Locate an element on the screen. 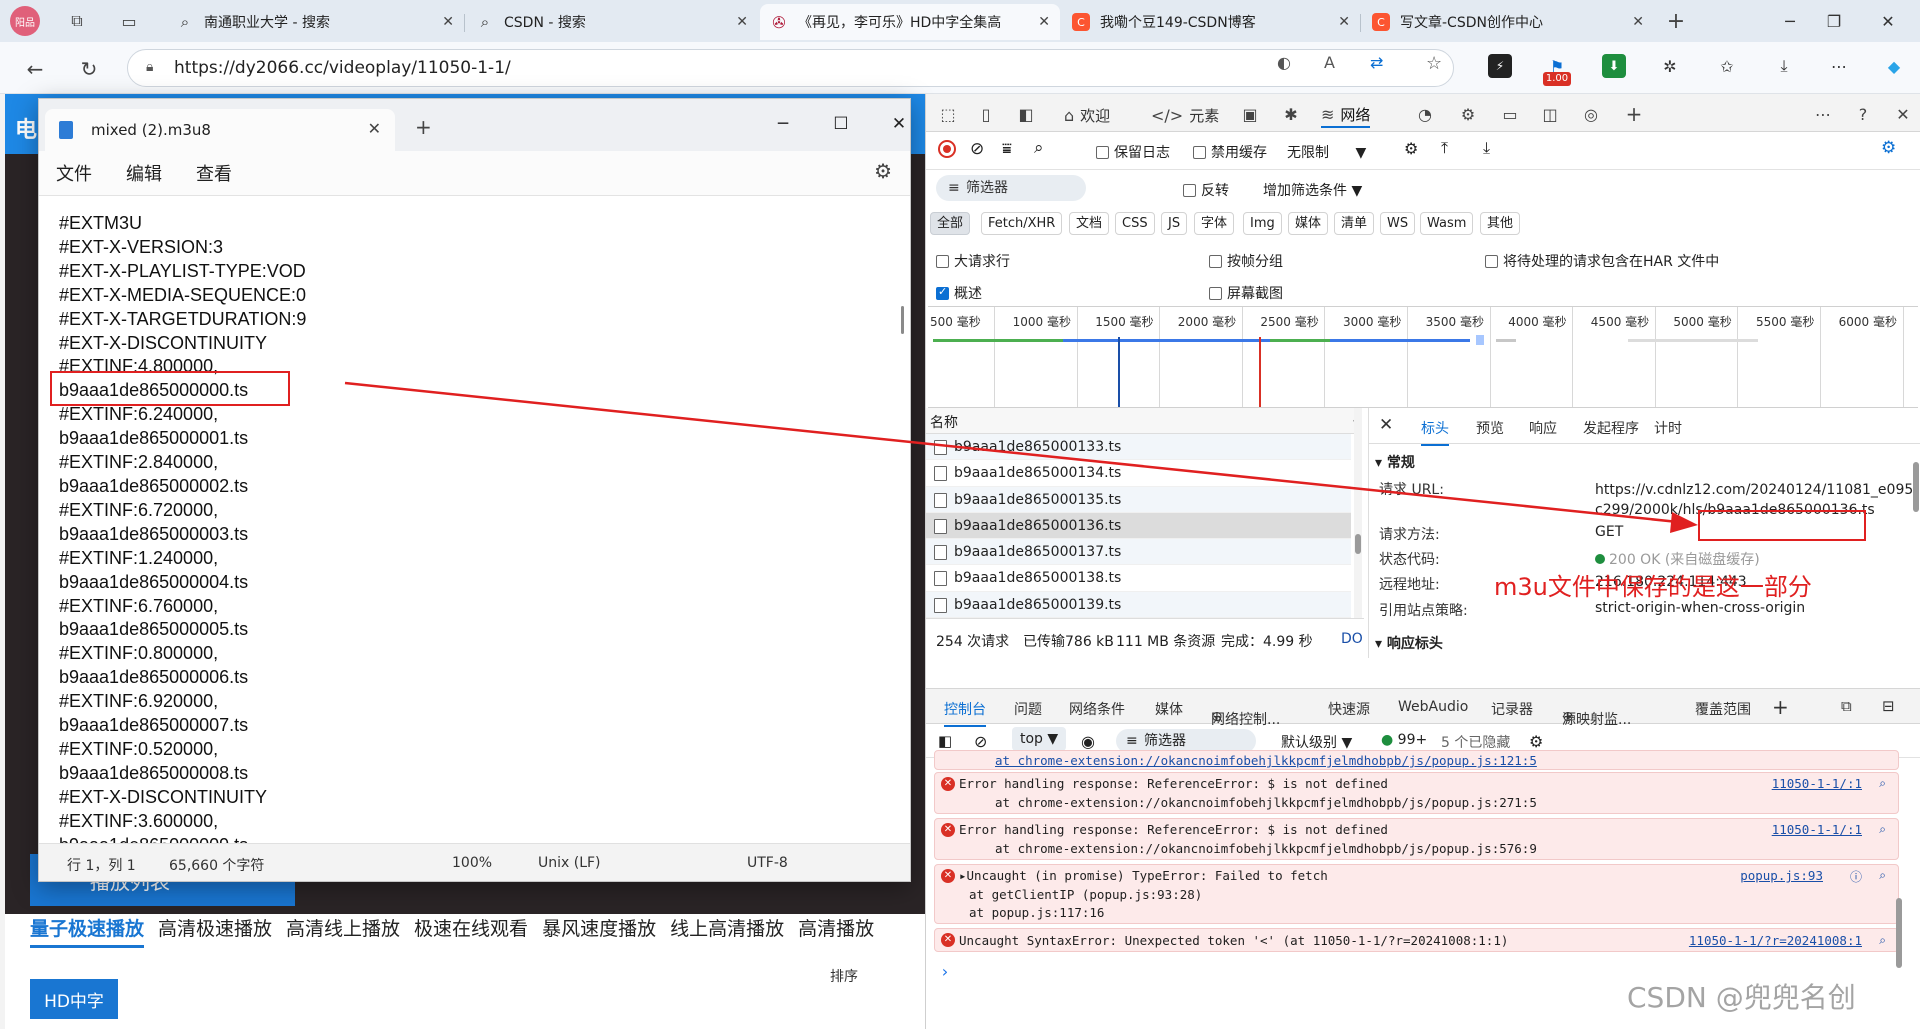 The image size is (1920, 1029). back-icon: ← is located at coordinates (35, 69).